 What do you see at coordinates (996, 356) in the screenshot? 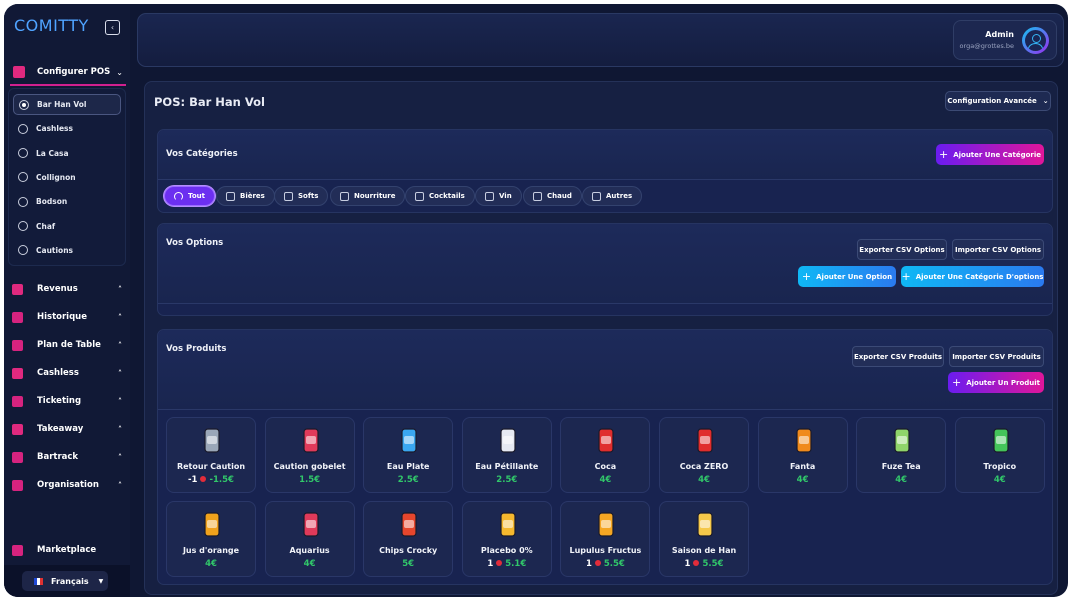
I see `import-csv-products-button: Importer CSV Produits` at bounding box center [996, 356].